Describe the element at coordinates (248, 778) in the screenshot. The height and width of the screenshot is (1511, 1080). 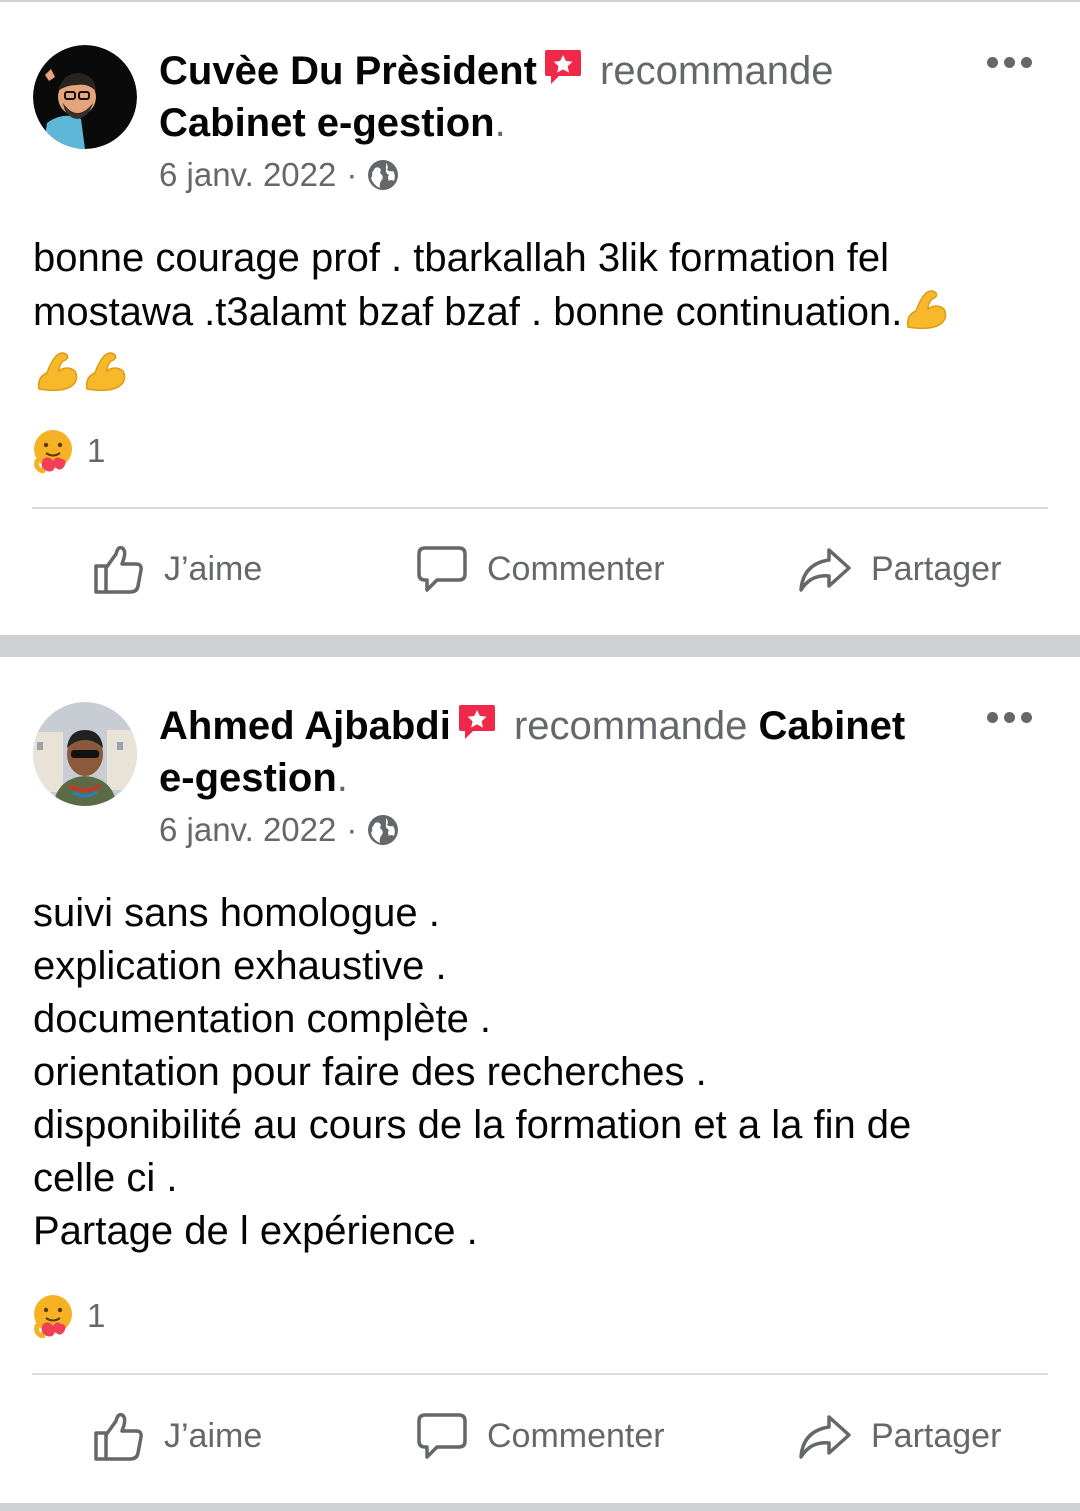
I see `page-name: e-gestion` at that location.